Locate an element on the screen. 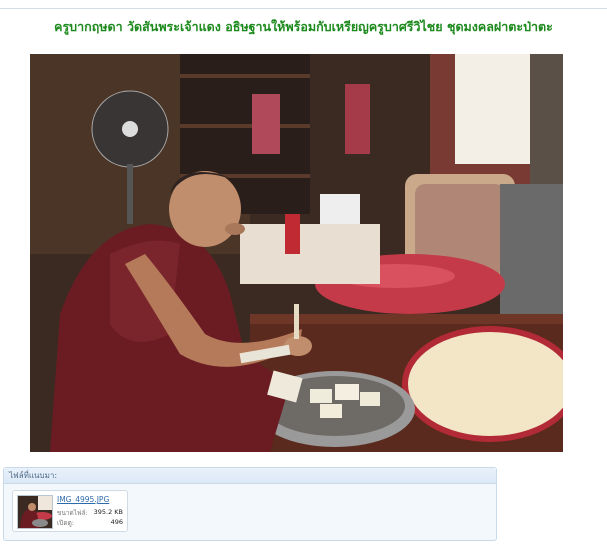  photo-thumbnail-icon is located at coordinates (35, 512).